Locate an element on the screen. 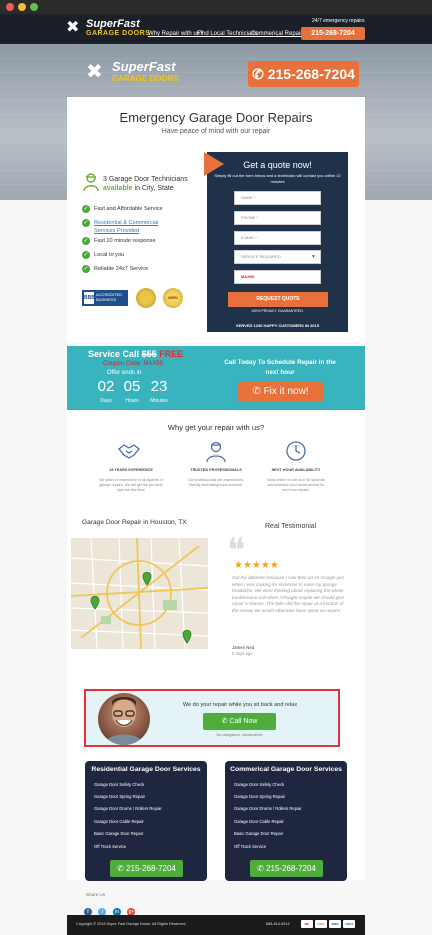  window-titlebar is located at coordinates (216, 7).